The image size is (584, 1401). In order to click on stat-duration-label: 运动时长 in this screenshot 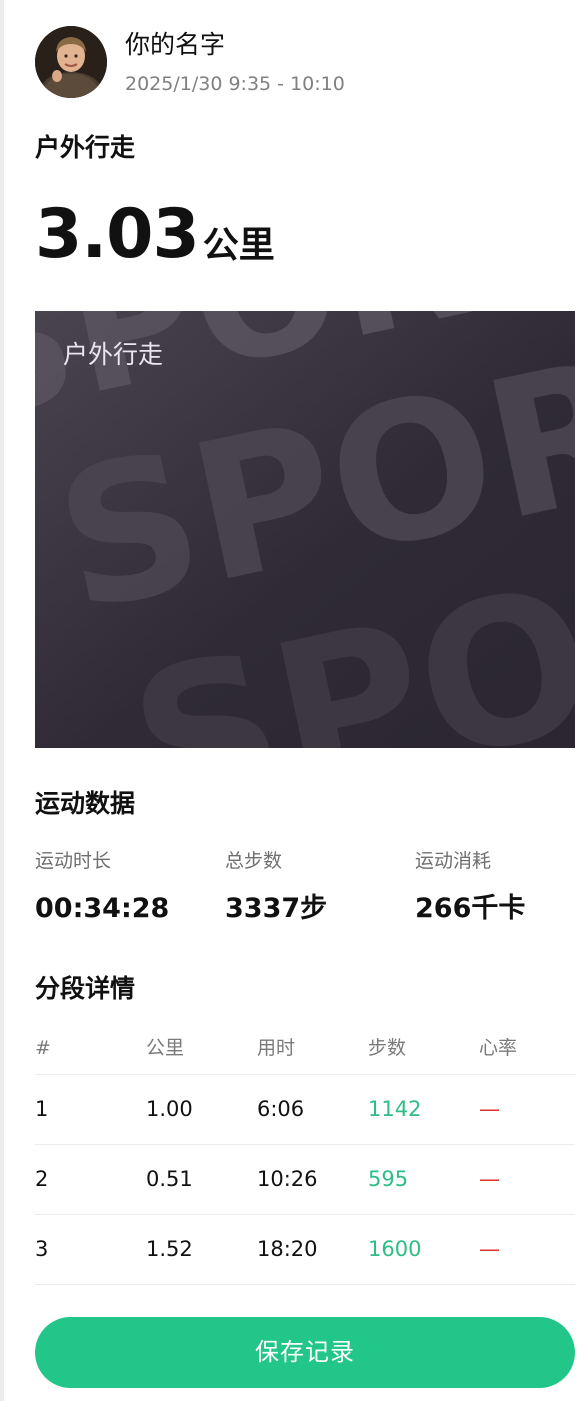, I will do `click(73, 861)`.